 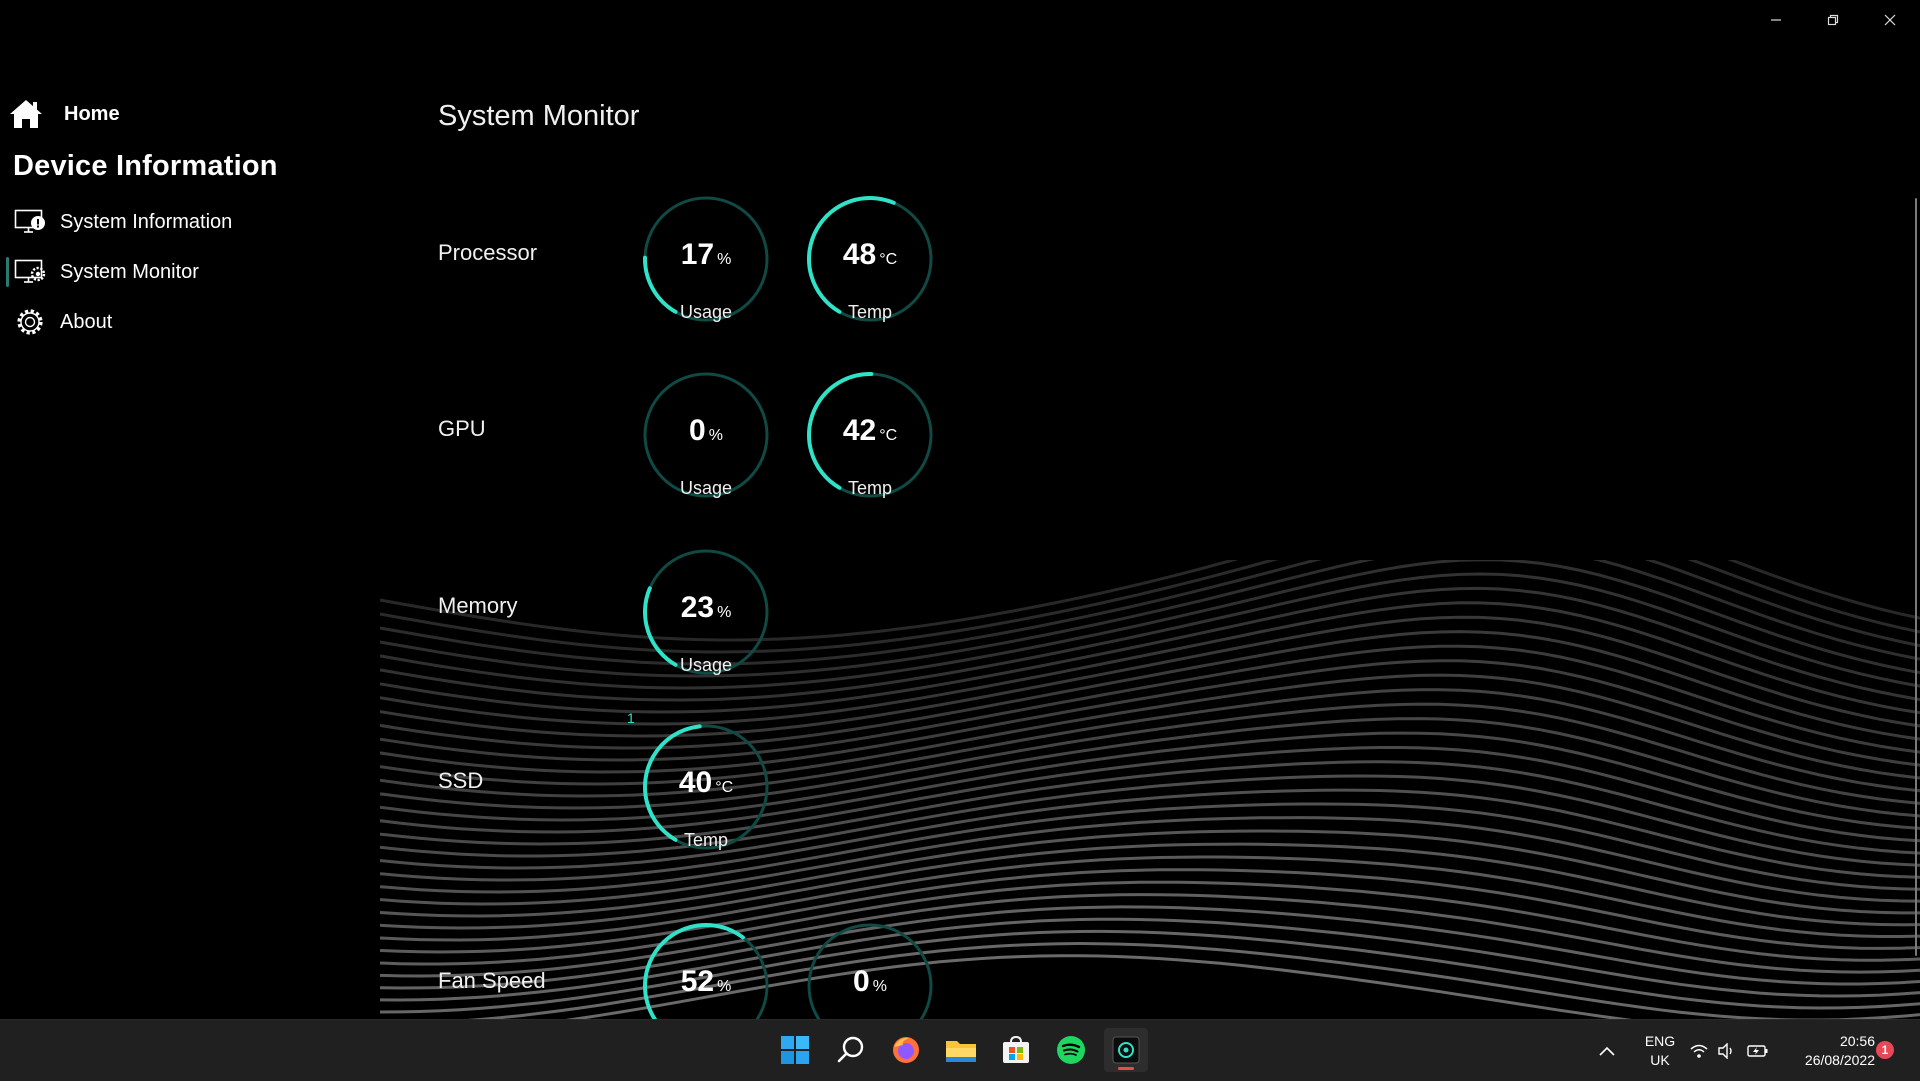 I want to click on firefox-icon, so click(x=906, y=1050).